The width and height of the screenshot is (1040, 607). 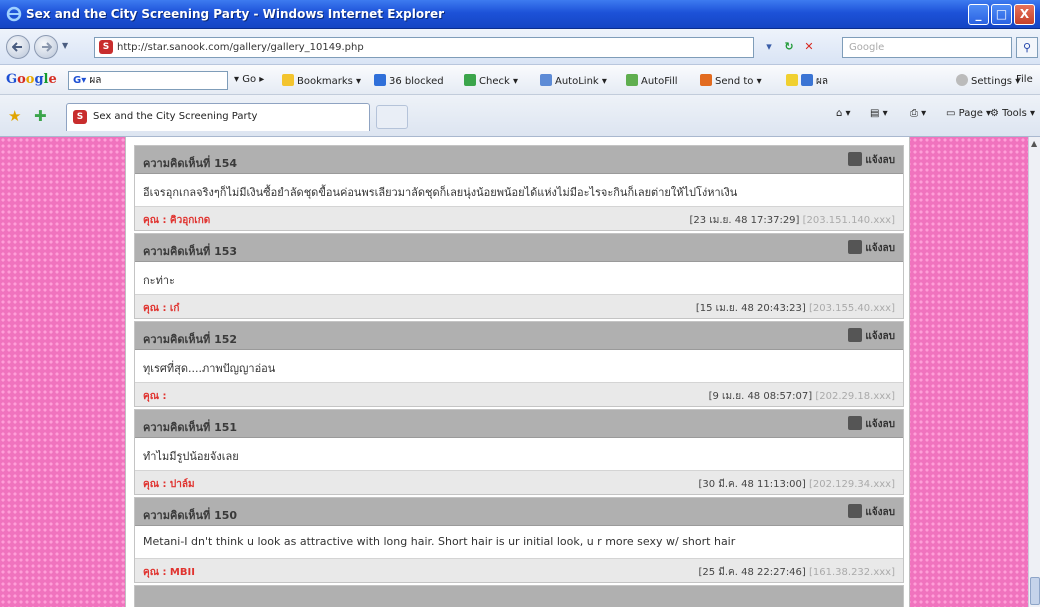 What do you see at coordinates (519, 336) in the screenshot?
I see `comment-header: ความคิดเห็นที่ 152 แจ้งลบ` at bounding box center [519, 336].